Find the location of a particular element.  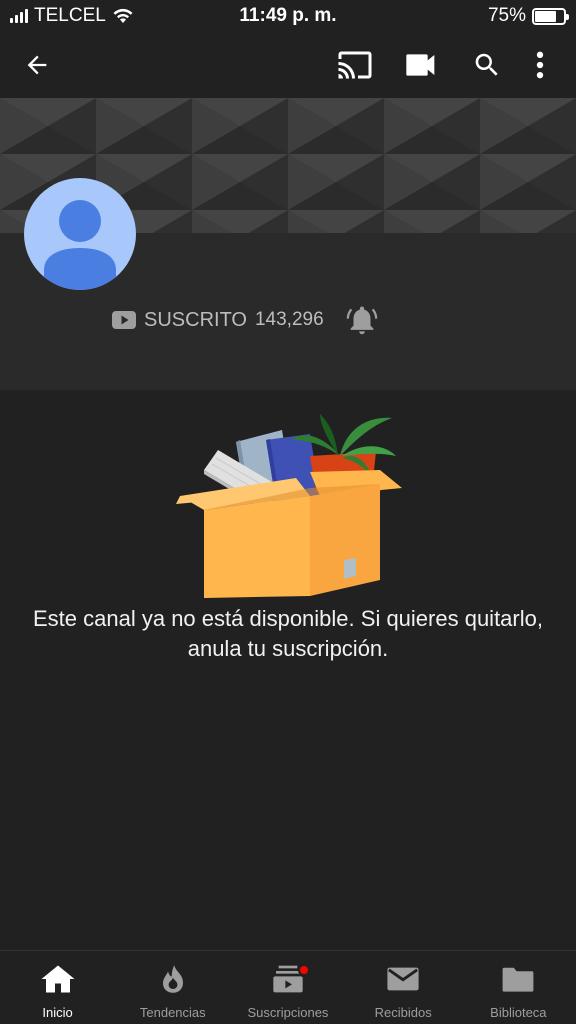

avatar is located at coordinates (80, 234).